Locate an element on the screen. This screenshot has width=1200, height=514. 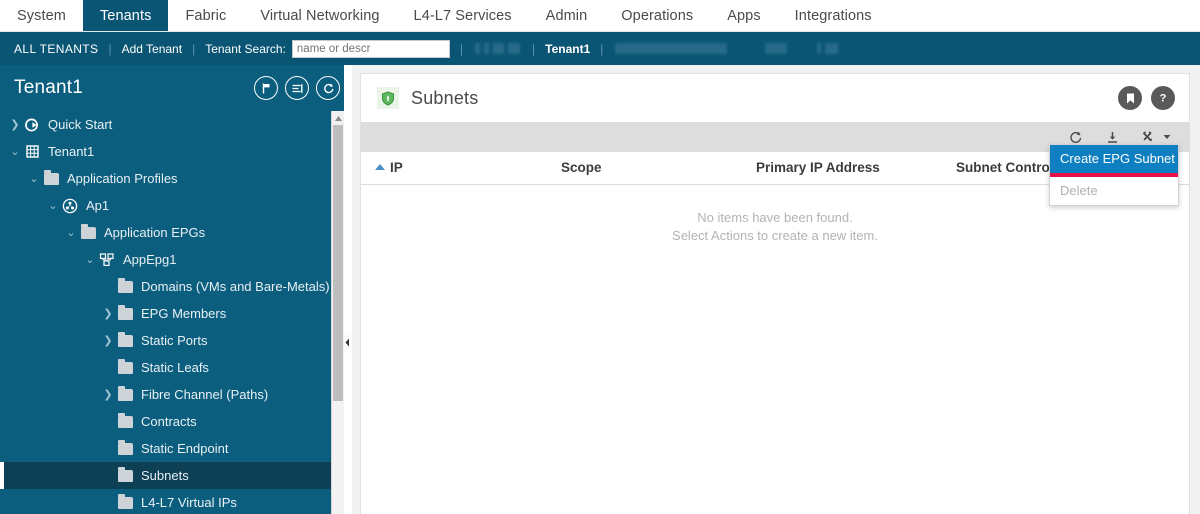
actions-tools-icon is located at coordinates (1156, 137).